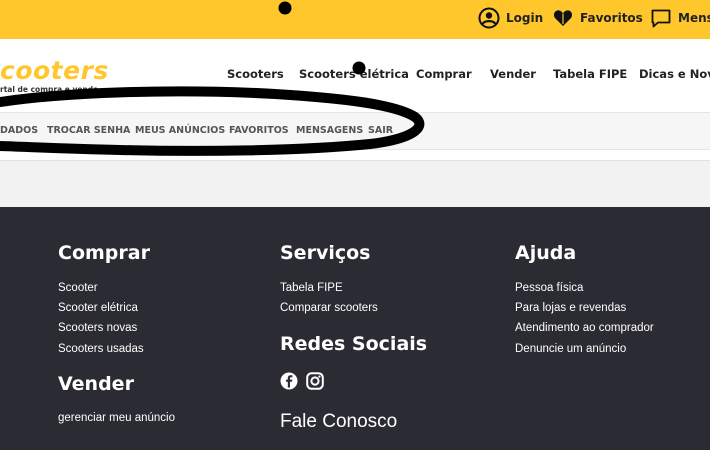 This screenshot has width=710, height=450. Describe the element at coordinates (570, 308) in the screenshot. I see `footer-link-lojas-revendas: Para lojas e revendas` at that location.